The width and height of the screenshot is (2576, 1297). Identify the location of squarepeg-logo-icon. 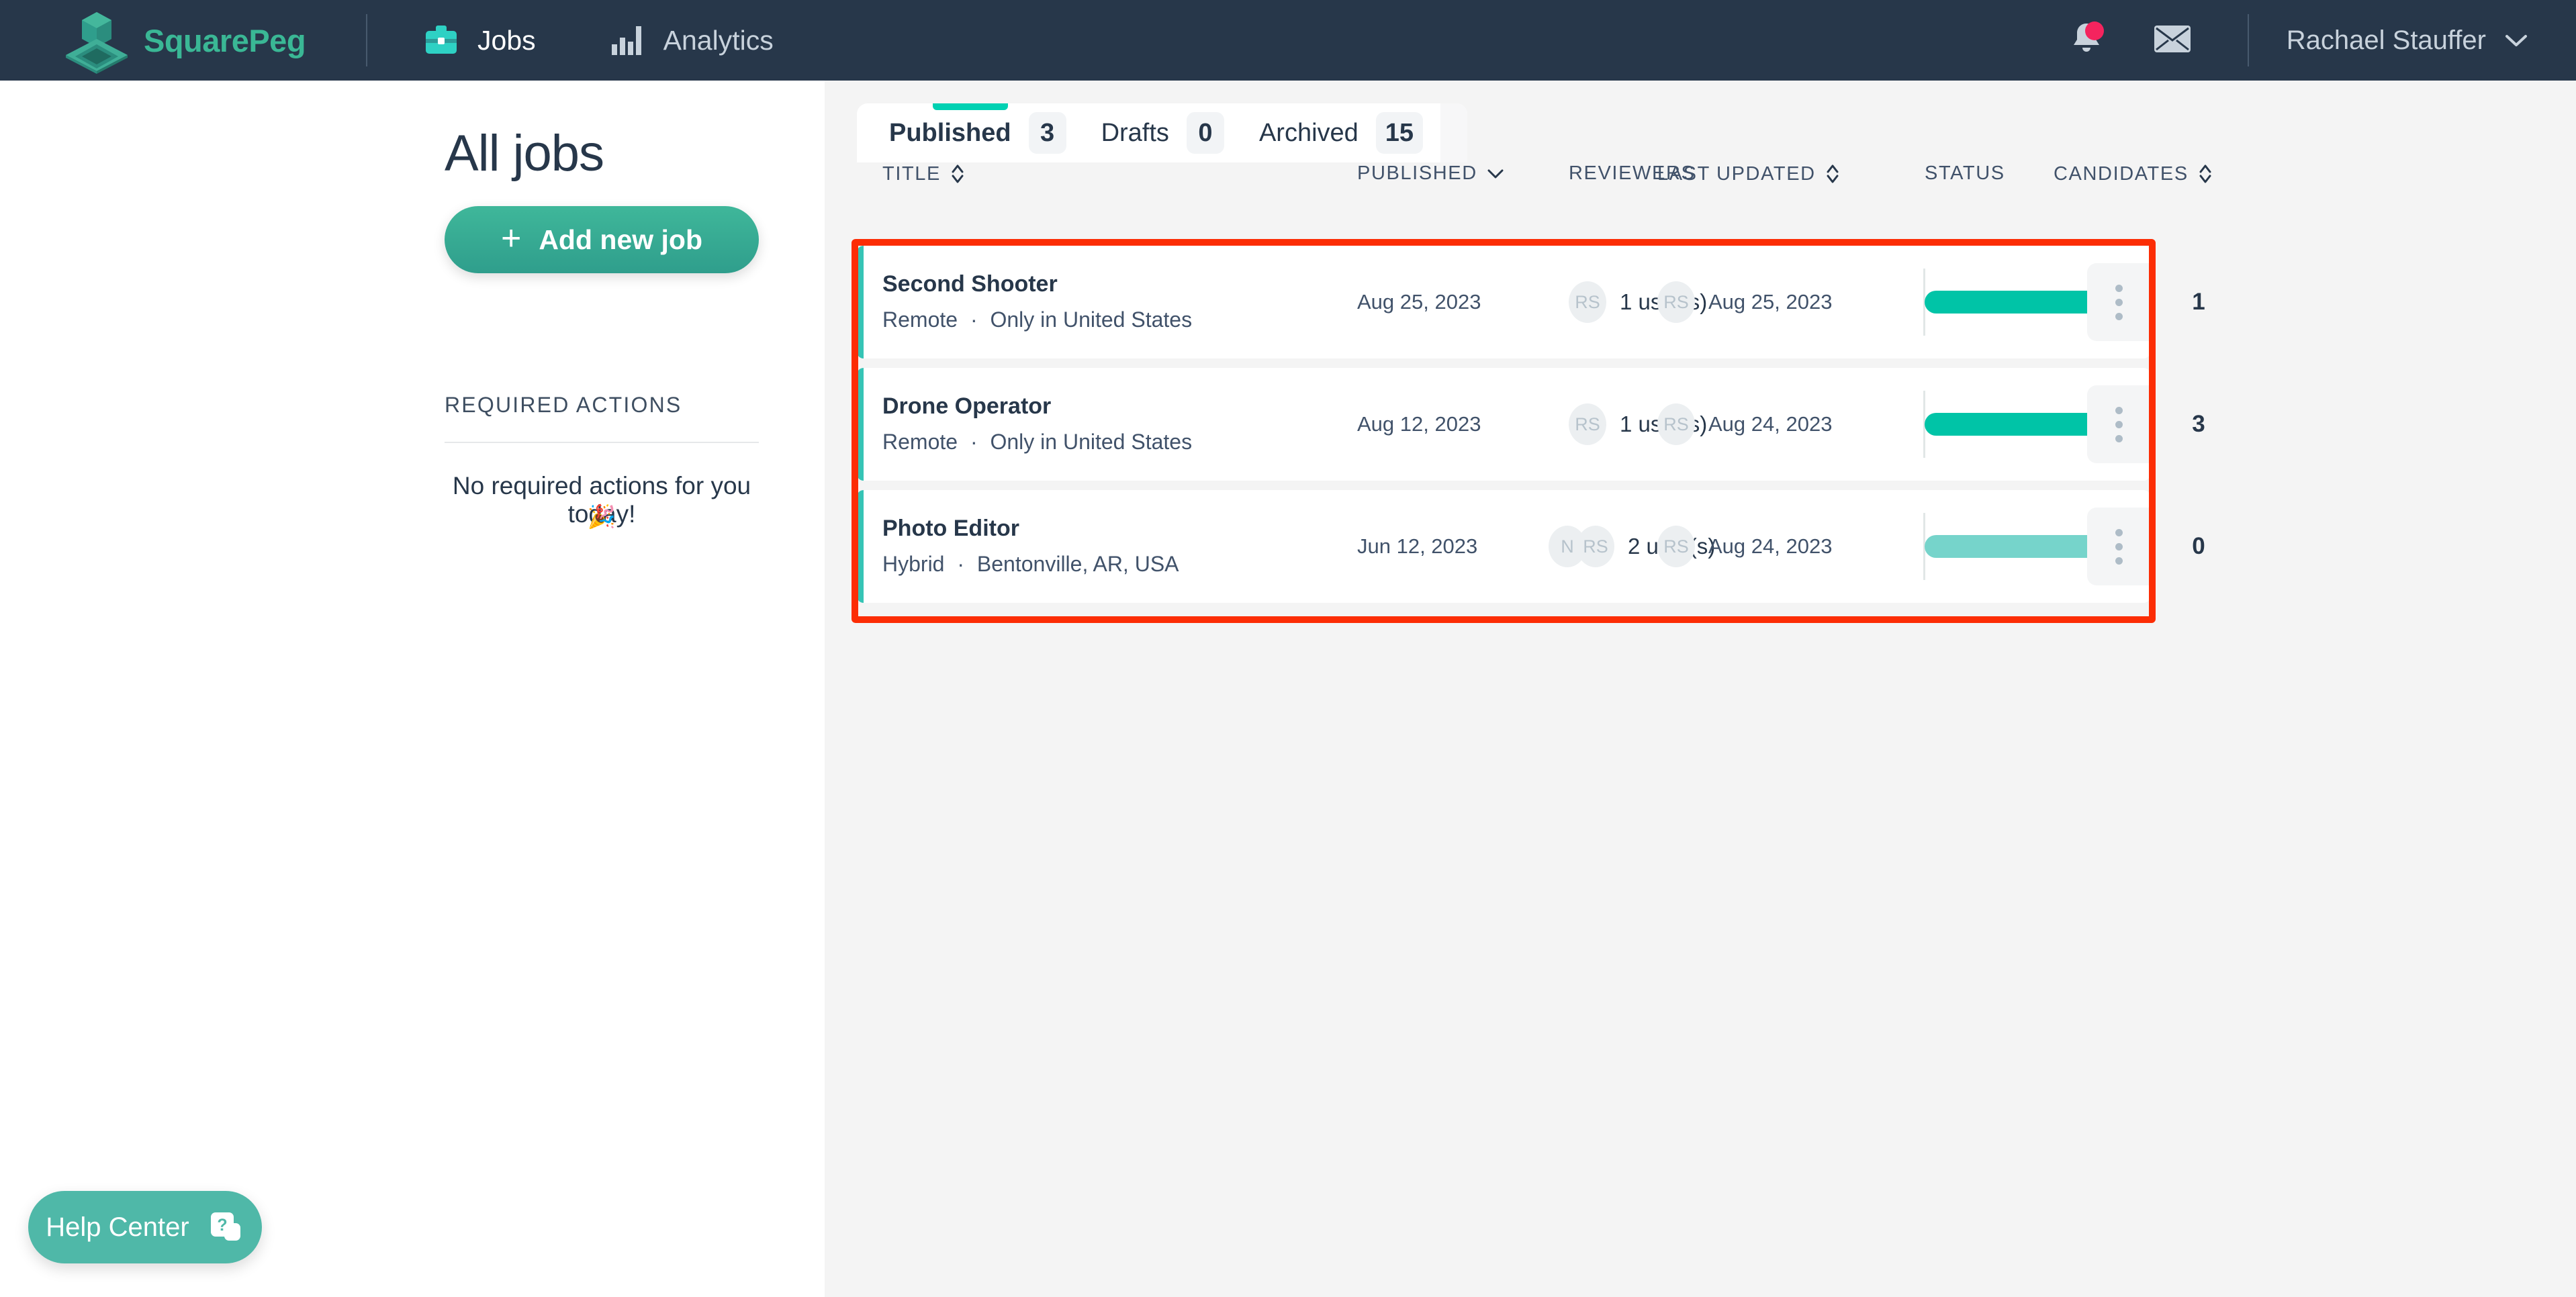
(96, 40).